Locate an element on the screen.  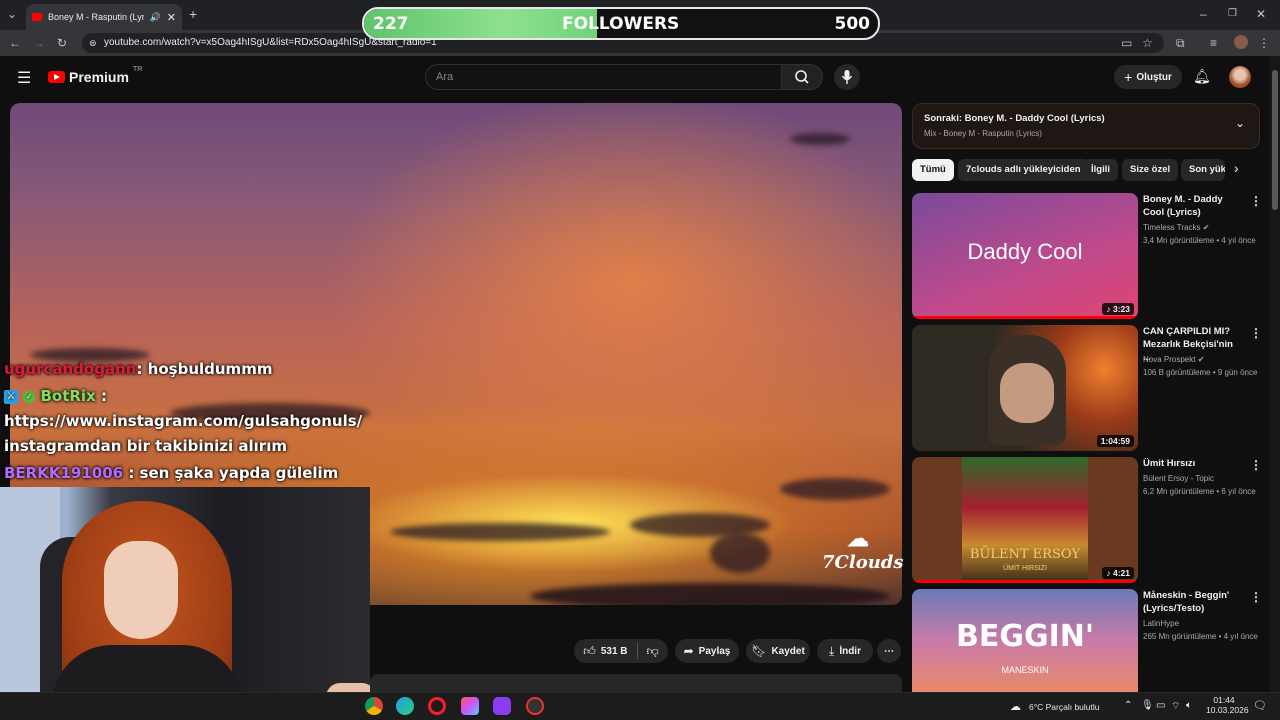
share-button: ➦ Paylaş is located at coordinates (707, 651).